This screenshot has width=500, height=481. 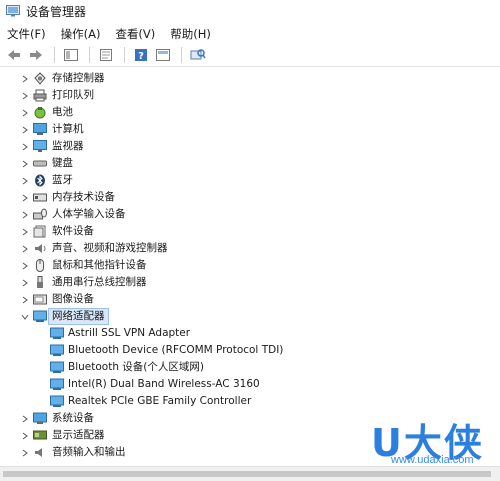 What do you see at coordinates (40, 418) in the screenshot?
I see `system-device-icon` at bounding box center [40, 418].